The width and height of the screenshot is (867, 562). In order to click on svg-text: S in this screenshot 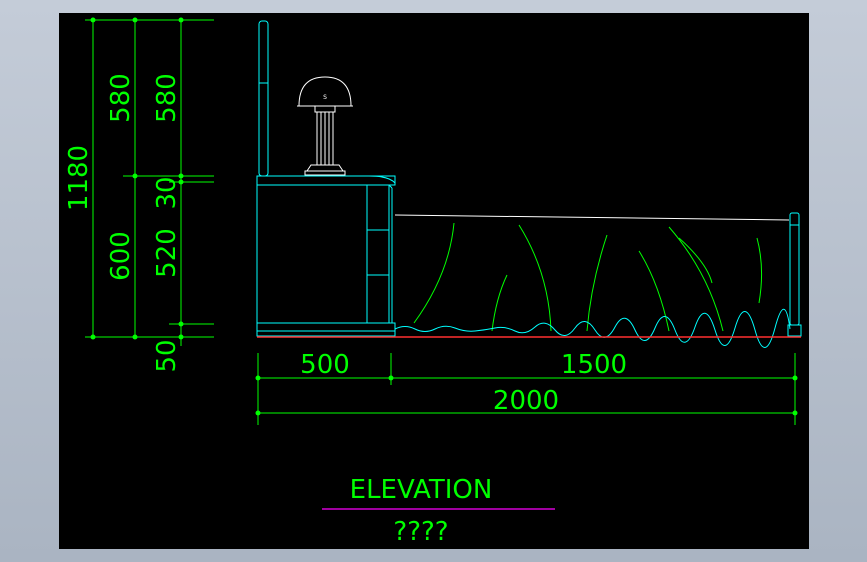, I will do `click(325, 97)`.